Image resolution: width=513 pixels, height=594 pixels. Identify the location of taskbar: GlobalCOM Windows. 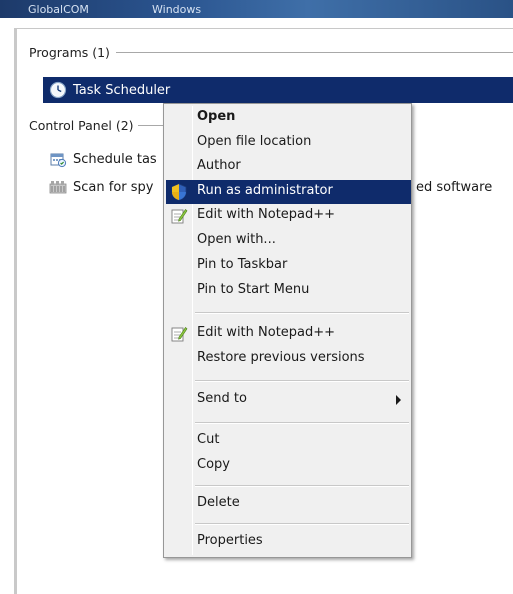
(256, 9).